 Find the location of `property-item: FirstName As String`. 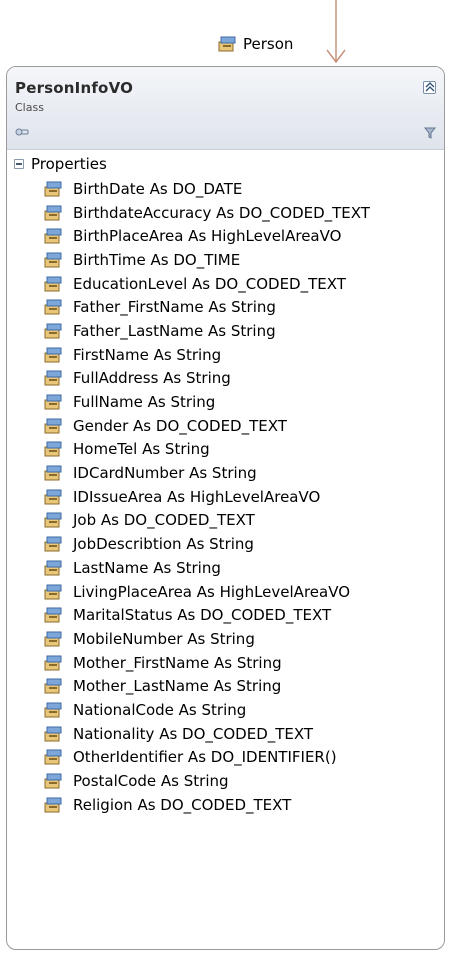

property-item: FirstName As String is located at coordinates (244, 355).